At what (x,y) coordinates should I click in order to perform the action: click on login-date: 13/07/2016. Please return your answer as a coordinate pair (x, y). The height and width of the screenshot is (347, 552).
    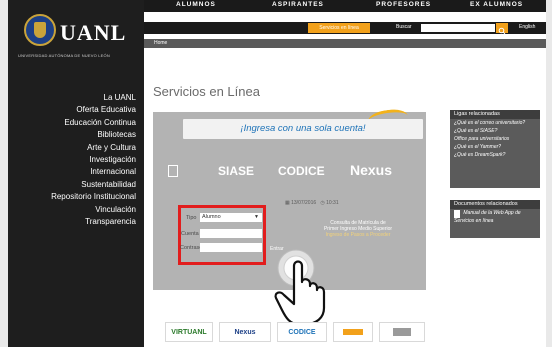
    Looking at the image, I should click on (304, 203).